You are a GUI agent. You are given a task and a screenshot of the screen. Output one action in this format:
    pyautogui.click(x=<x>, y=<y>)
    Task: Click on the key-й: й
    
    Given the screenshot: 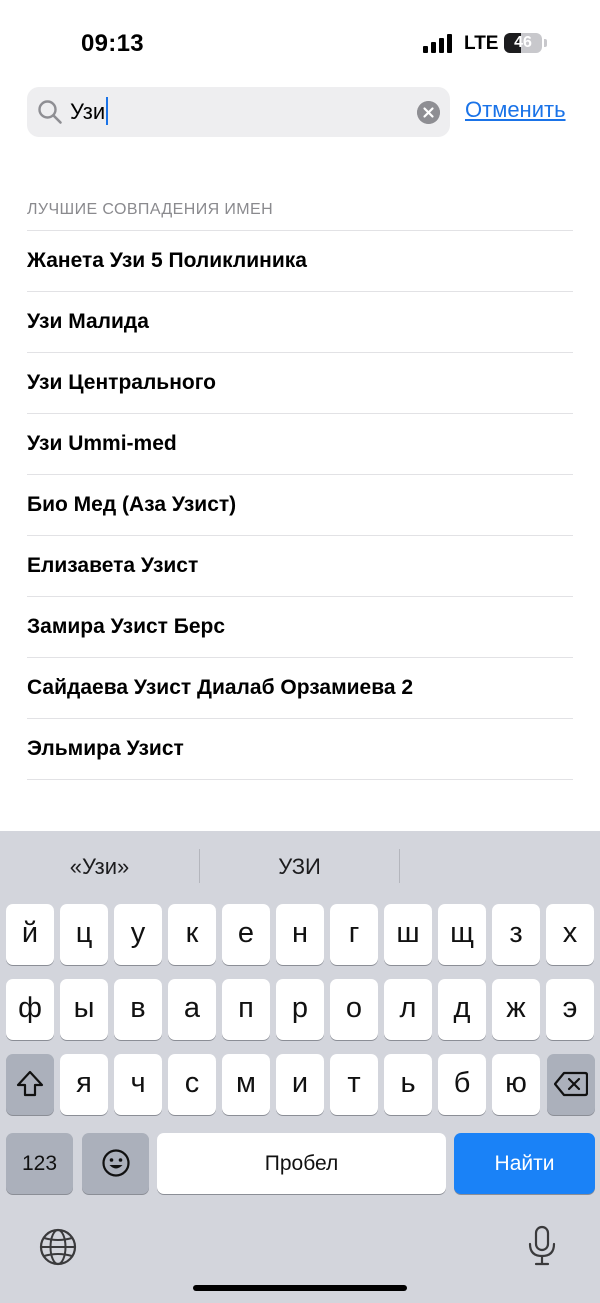 What is the action you would take?
    pyautogui.click(x=30, y=934)
    